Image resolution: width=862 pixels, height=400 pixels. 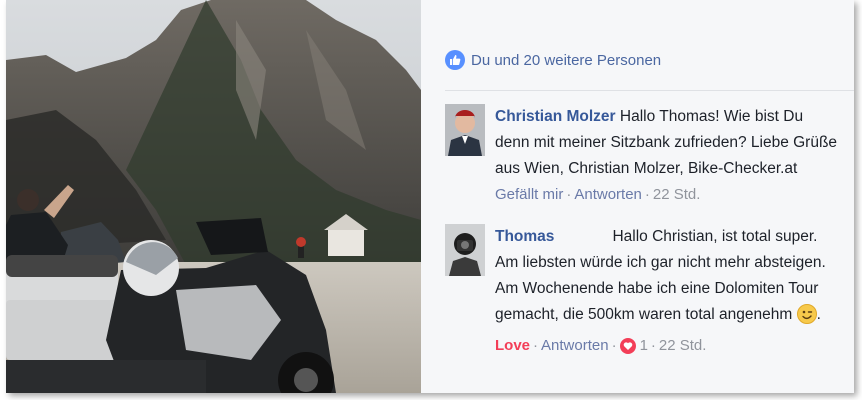 I want to click on heart-icon, so click(x=627, y=346).